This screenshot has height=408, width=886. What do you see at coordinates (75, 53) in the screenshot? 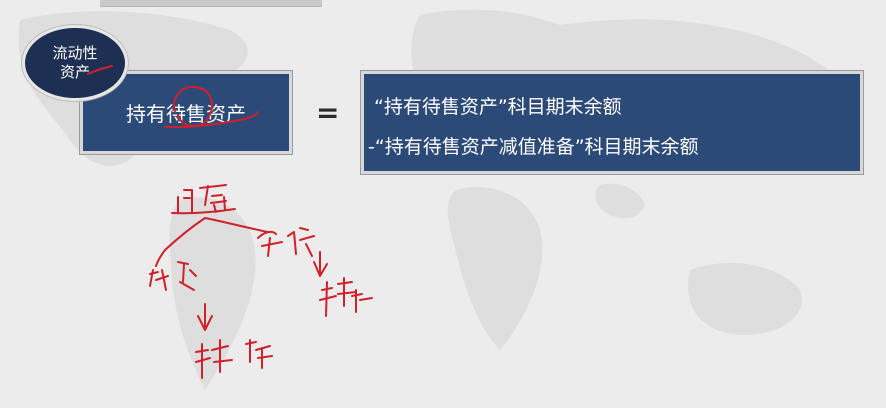
I see `badge-line-1: 流动性` at bounding box center [75, 53].